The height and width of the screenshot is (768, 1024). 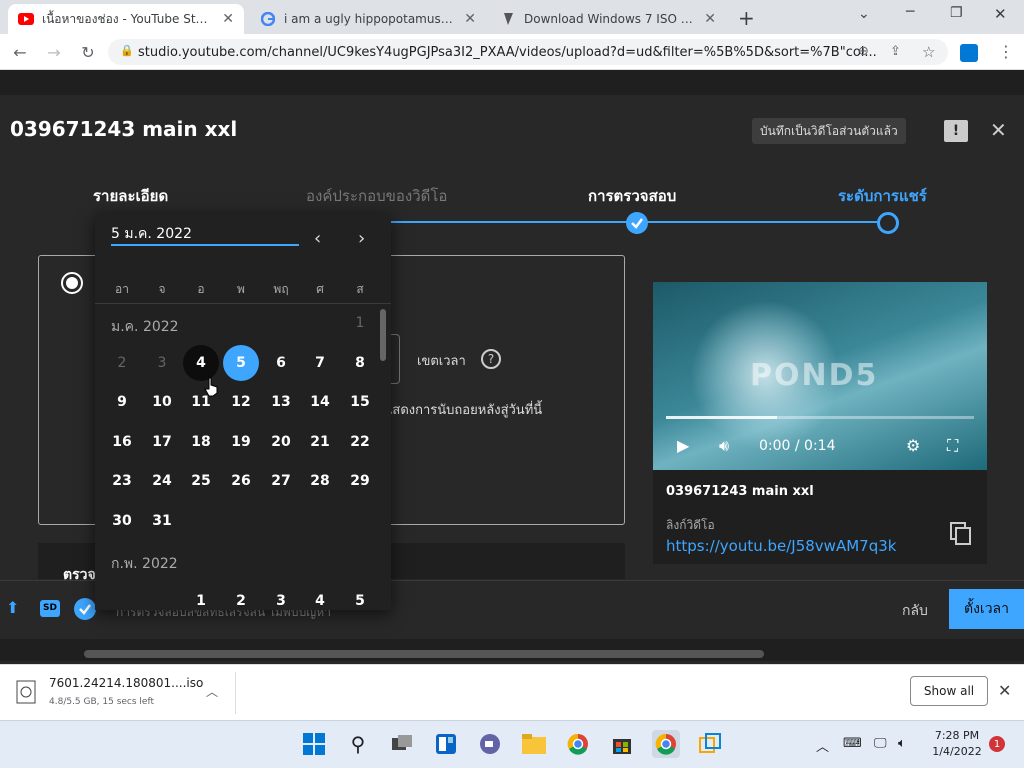 What do you see at coordinates (241, 442) in the screenshot?
I see `calendar-day: 19` at bounding box center [241, 442].